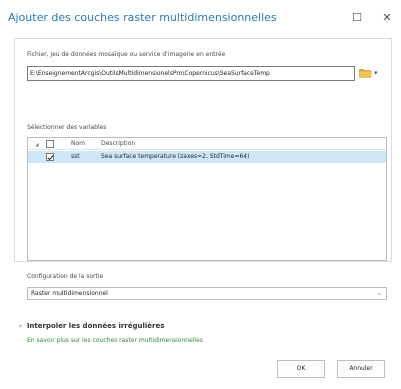  I want to click on interpolate-expander: › Interpoler les données irrégulières, so click(91, 322).